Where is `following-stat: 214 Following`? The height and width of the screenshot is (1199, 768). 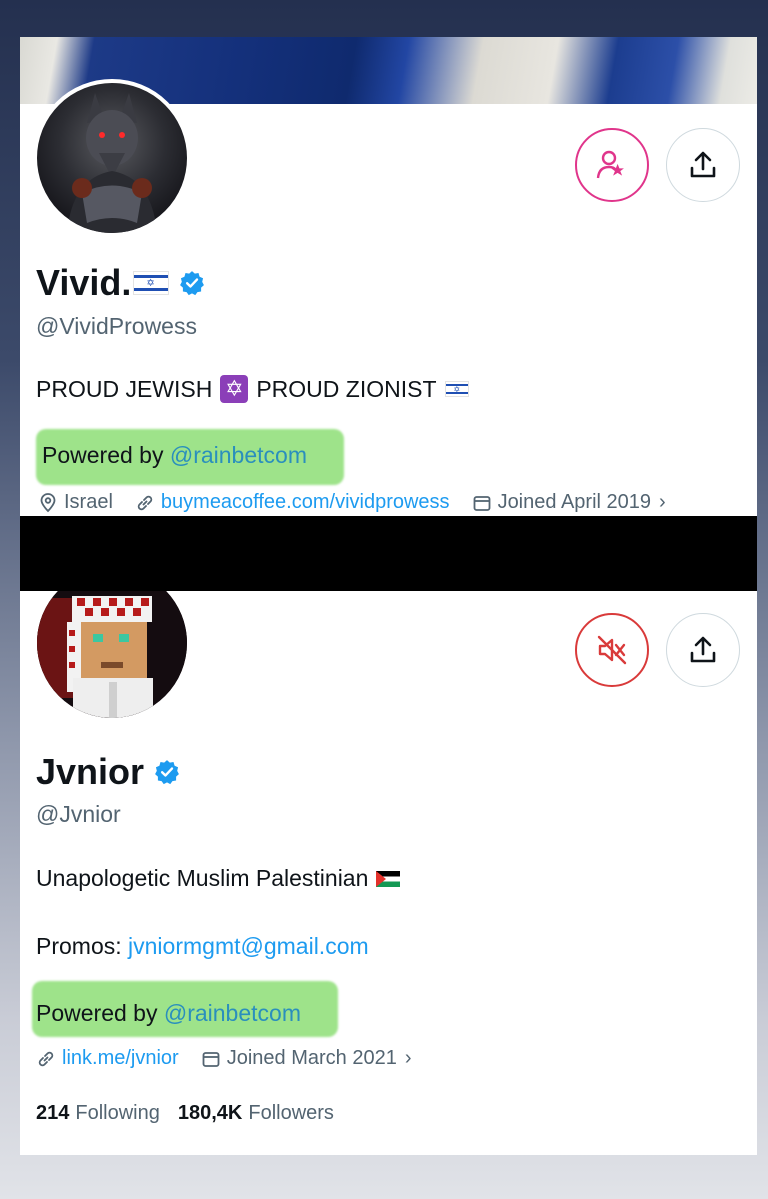 following-stat: 214 Following is located at coordinates (98, 1113).